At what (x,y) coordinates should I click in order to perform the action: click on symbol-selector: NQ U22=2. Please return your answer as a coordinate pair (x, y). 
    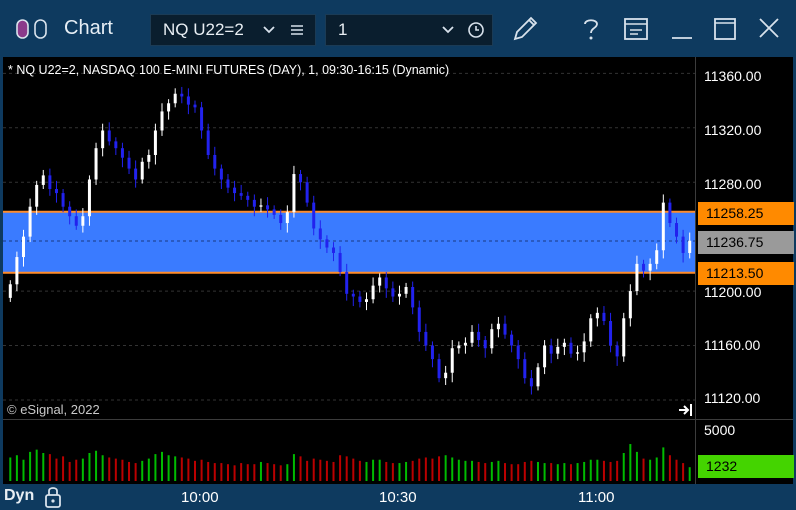
    Looking at the image, I should click on (233, 30).